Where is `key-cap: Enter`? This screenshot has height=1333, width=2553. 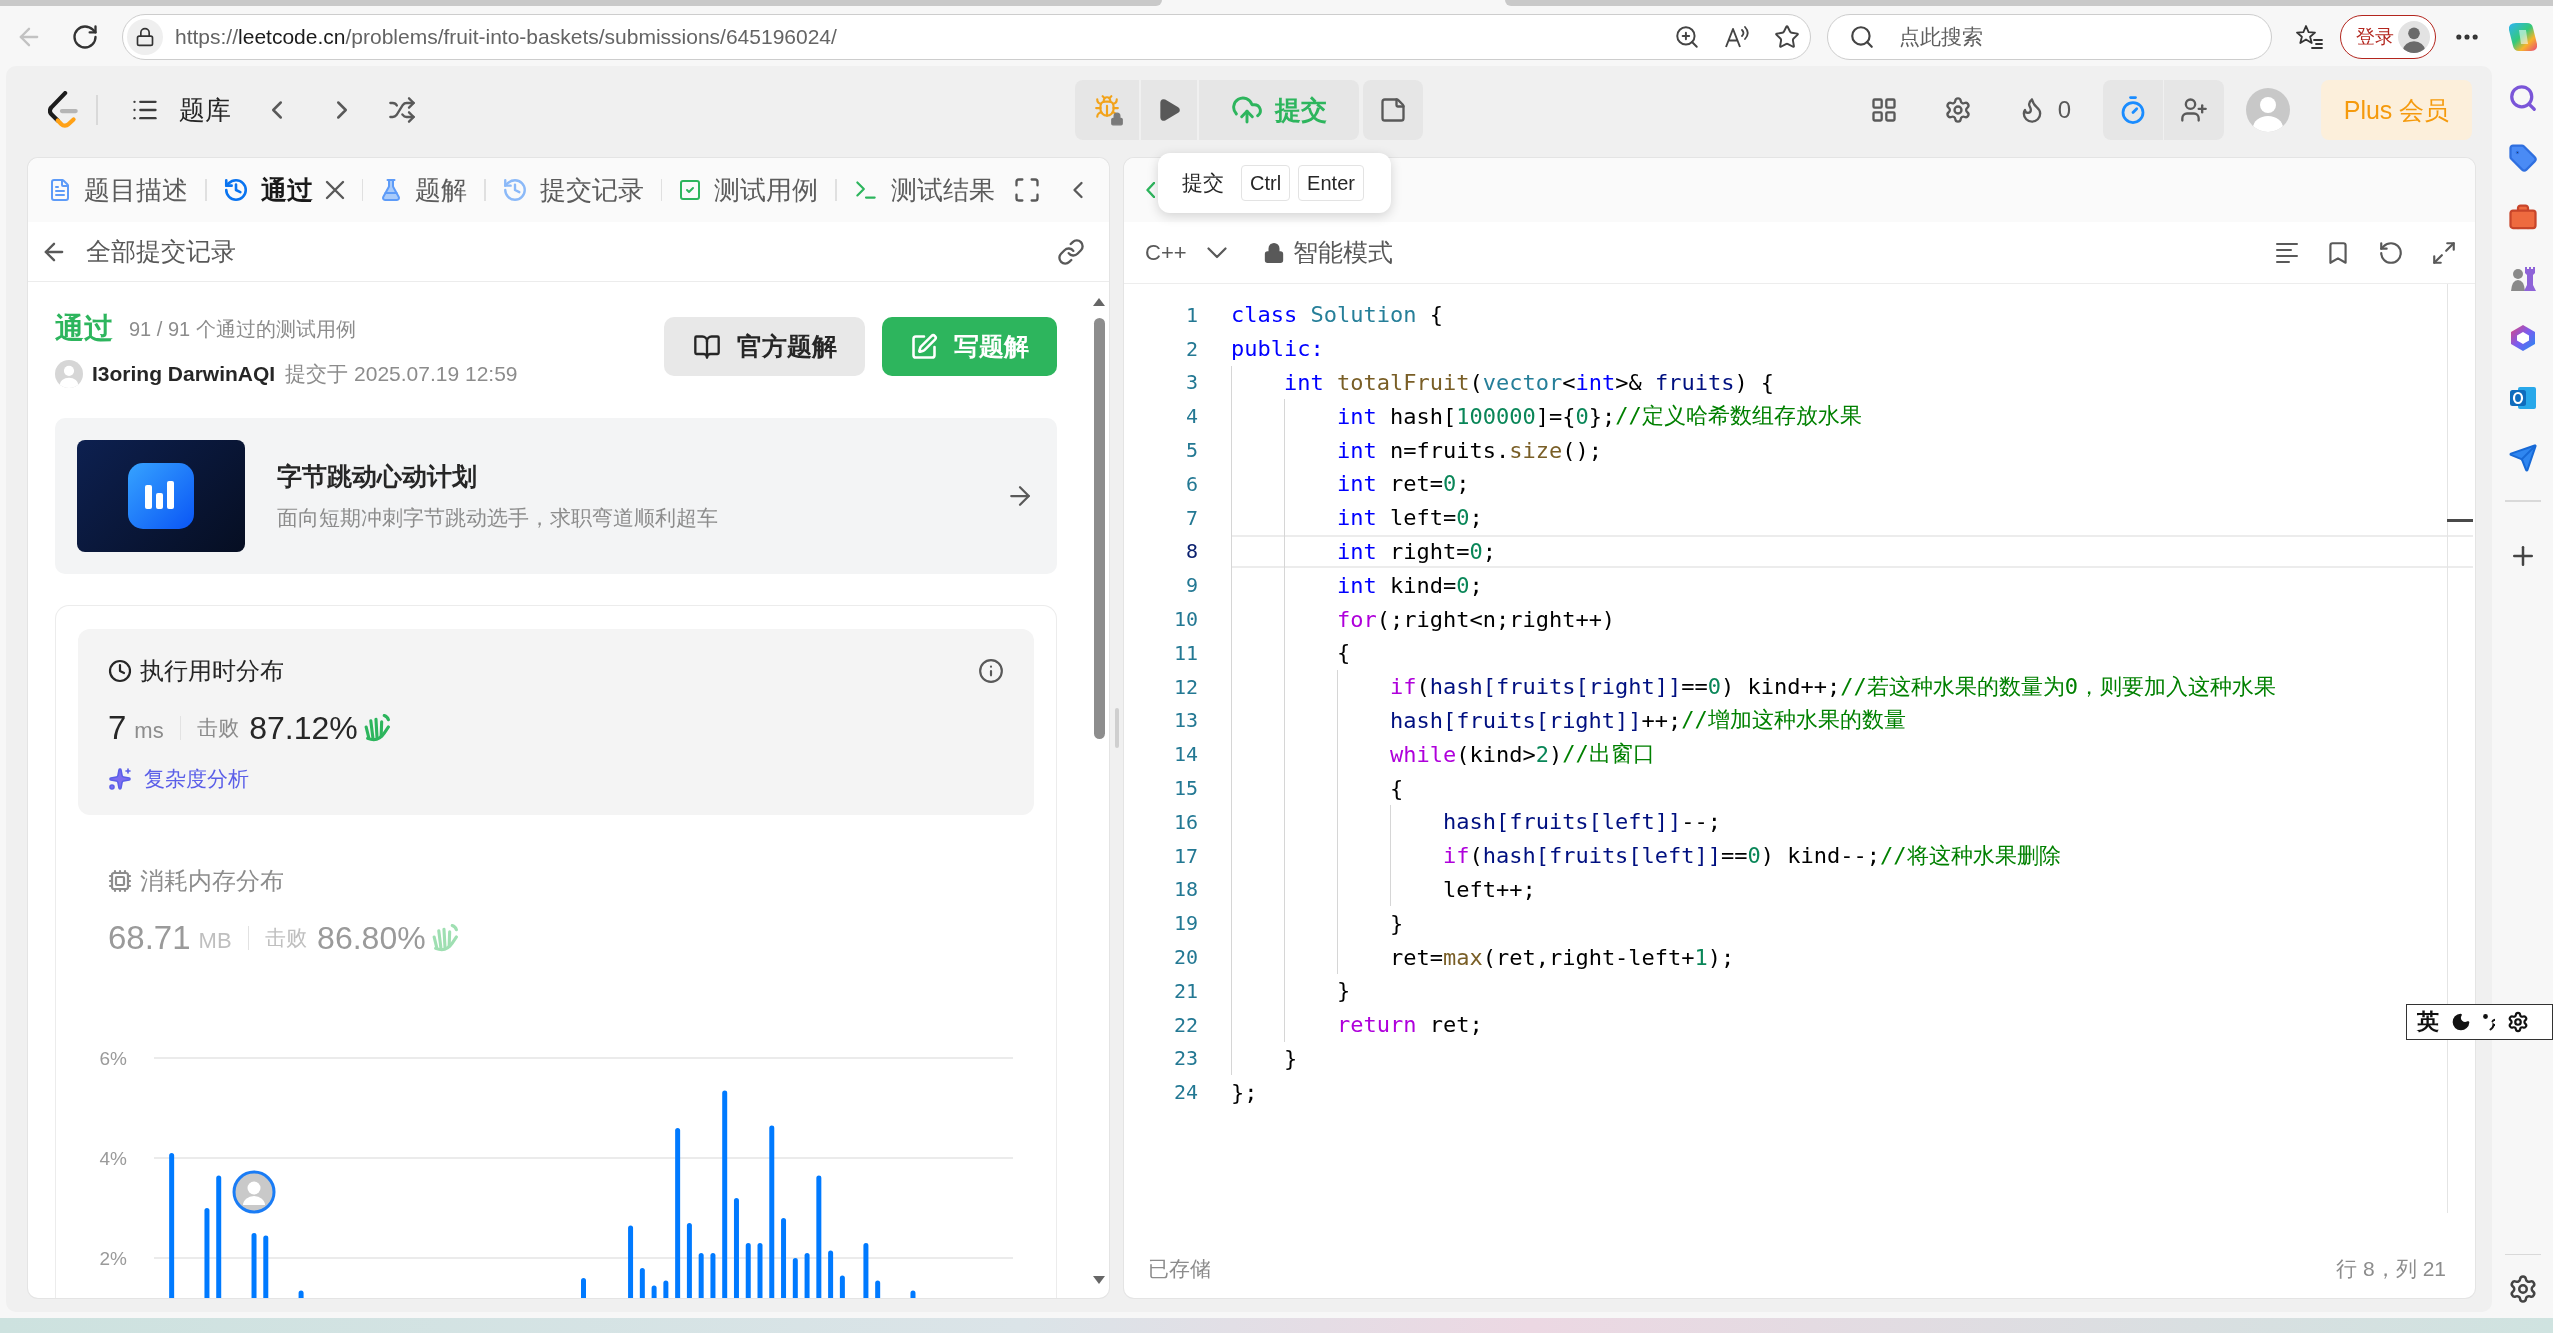
key-cap: Enter is located at coordinates (1331, 183).